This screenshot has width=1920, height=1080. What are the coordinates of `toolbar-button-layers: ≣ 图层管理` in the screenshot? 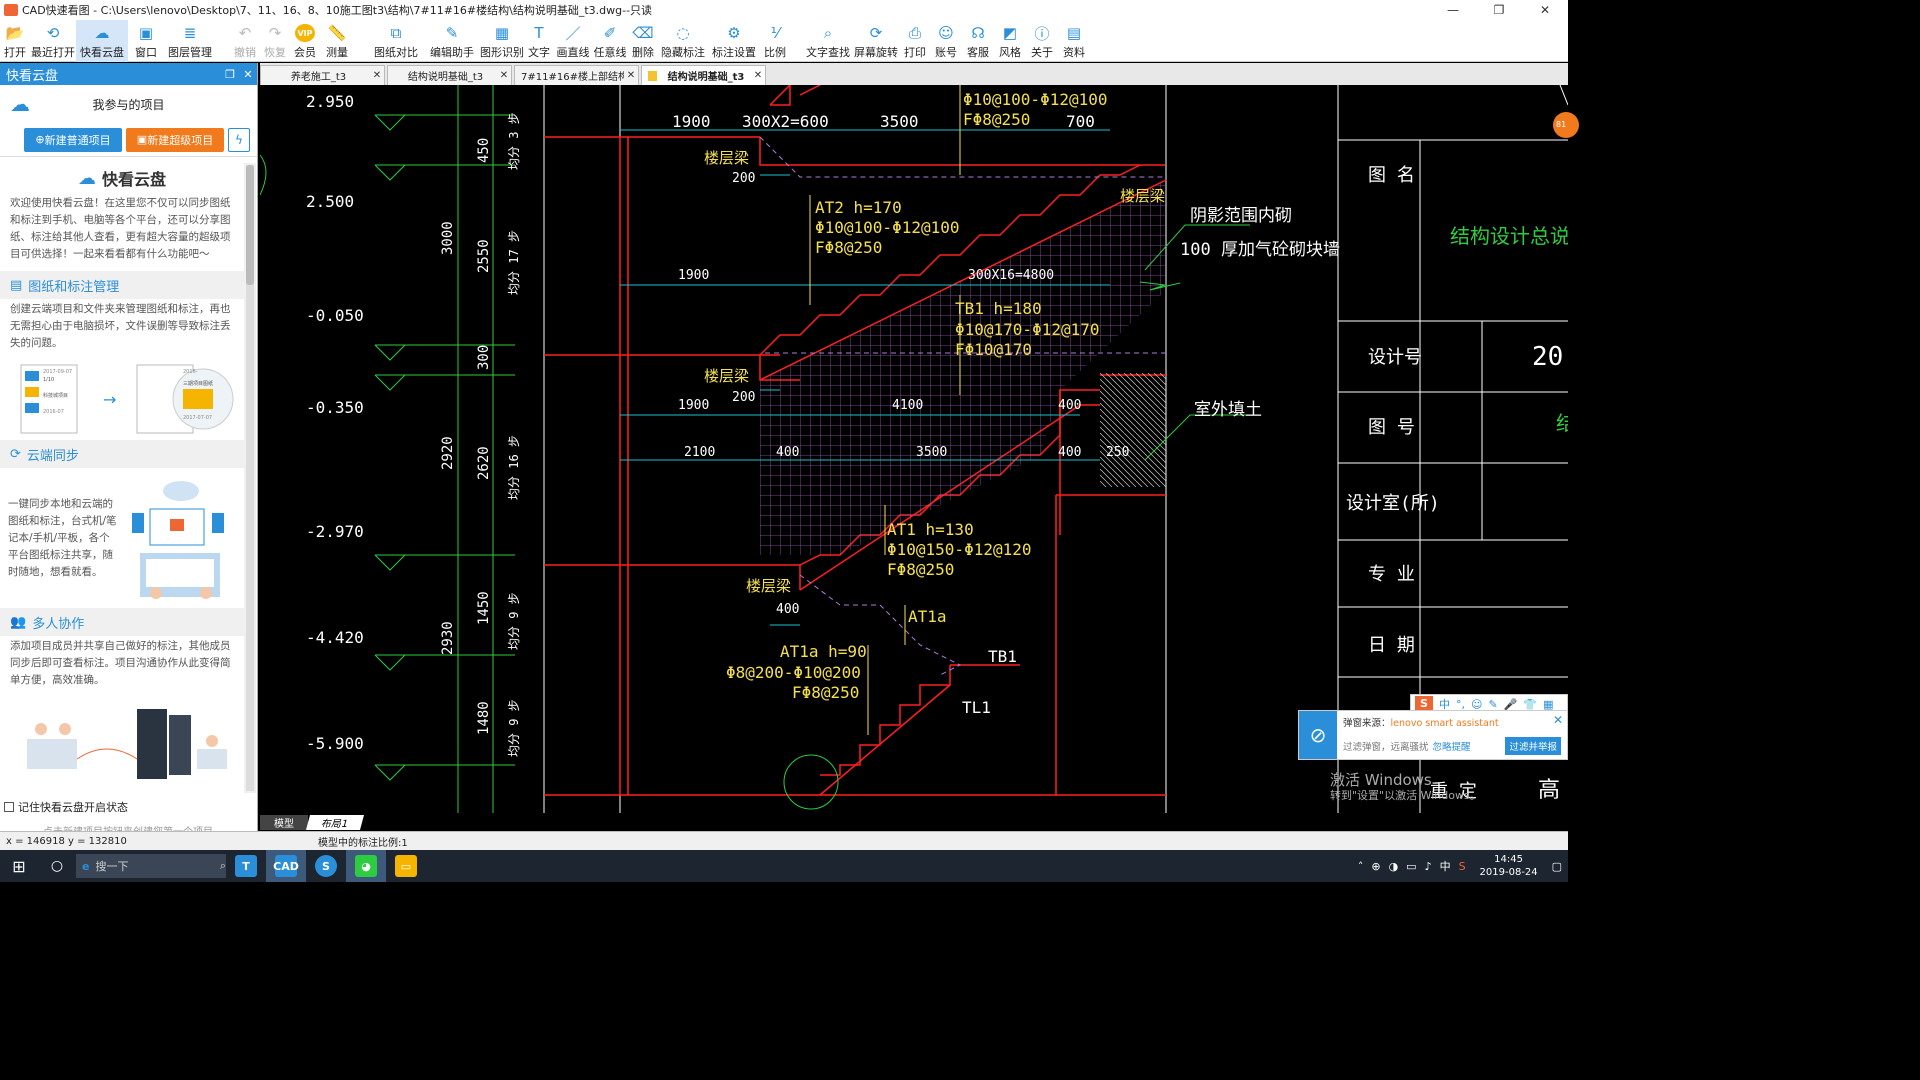 It's located at (190, 41).